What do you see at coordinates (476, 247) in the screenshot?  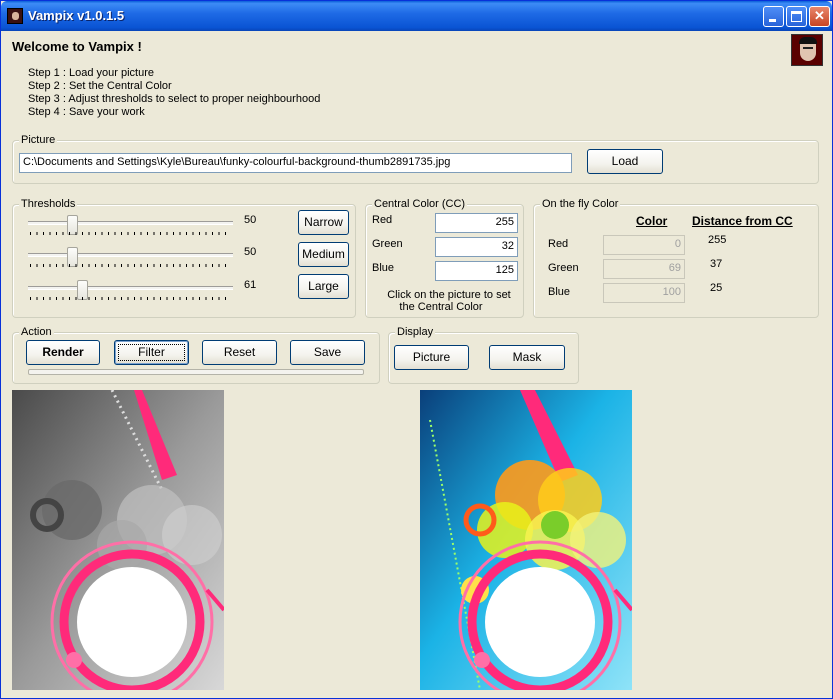 I see `cc-green-field: 32` at bounding box center [476, 247].